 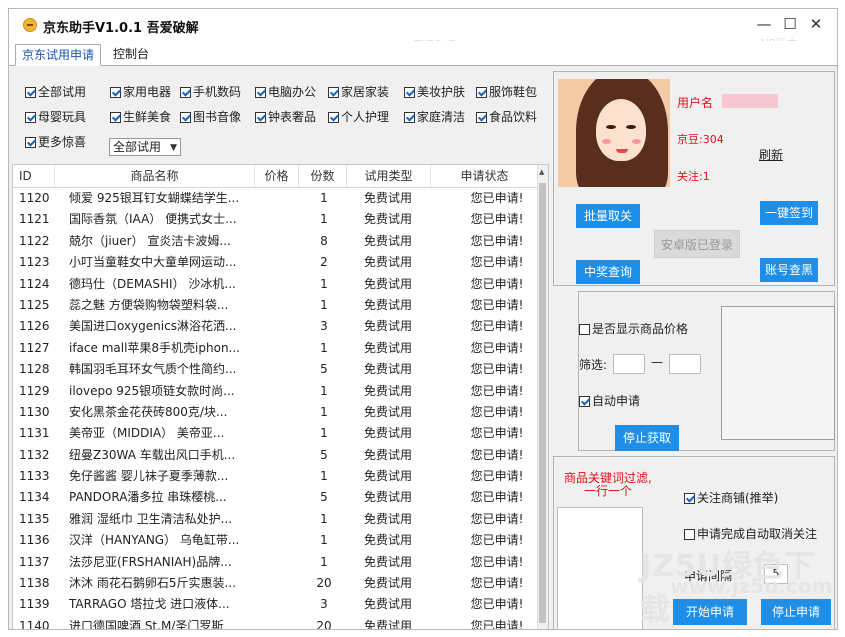 What do you see at coordinates (276, 433) in the screenshot?
I see `table-row: 1131 美帝亚（MIDDIA） 美帝亚... 1 免费试用 您已申请!` at bounding box center [276, 433].